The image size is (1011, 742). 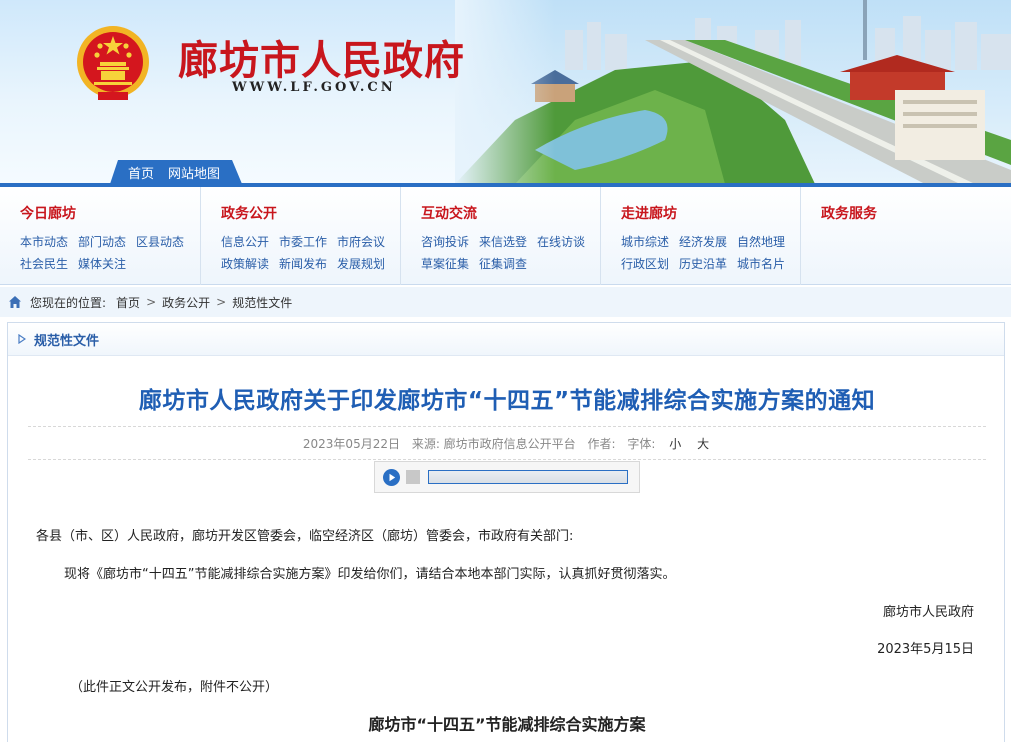 I want to click on nav-group-today: 今日廊坊 本市动态 部门动态 区县动态社会民生 媒体关注, so click(x=100, y=236).